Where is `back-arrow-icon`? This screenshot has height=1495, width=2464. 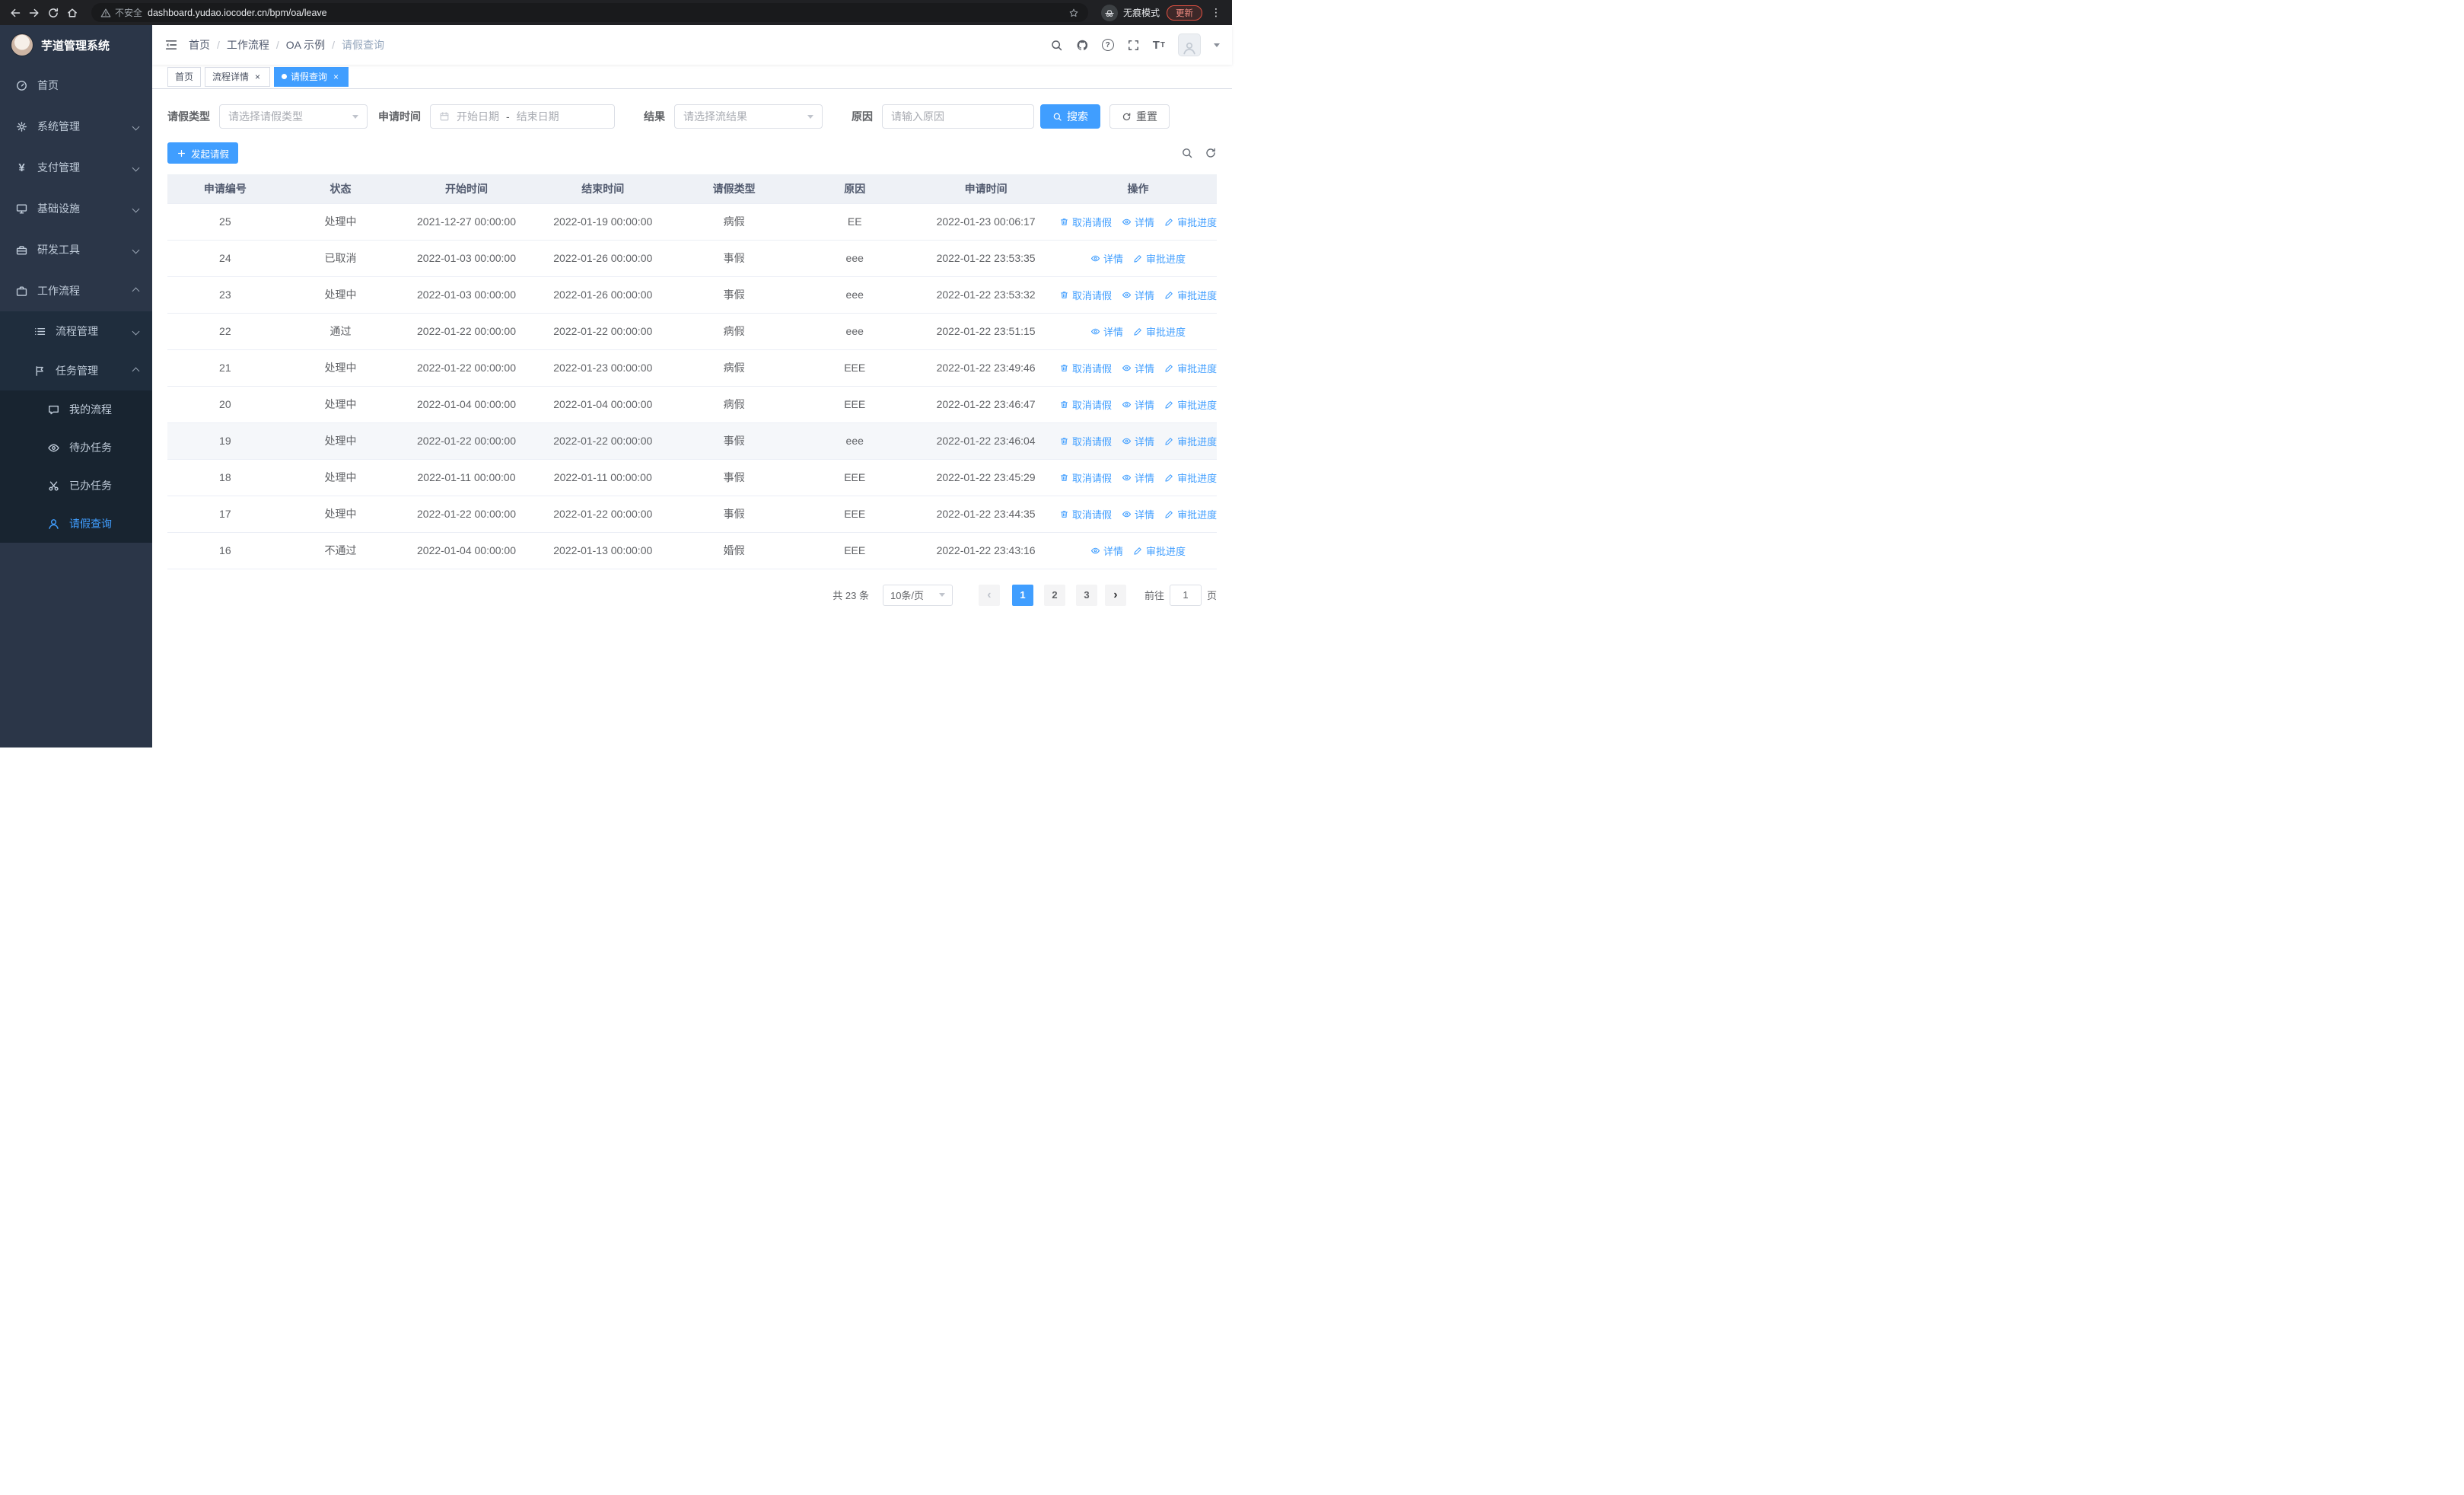 back-arrow-icon is located at coordinates (15, 13).